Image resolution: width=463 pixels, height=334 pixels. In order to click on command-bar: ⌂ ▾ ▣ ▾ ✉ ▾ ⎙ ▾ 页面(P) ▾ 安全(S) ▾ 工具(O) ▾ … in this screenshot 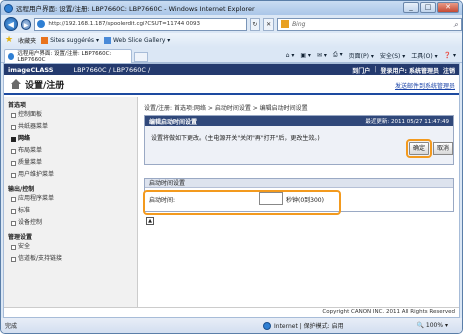, I will do `click(371, 55)`.